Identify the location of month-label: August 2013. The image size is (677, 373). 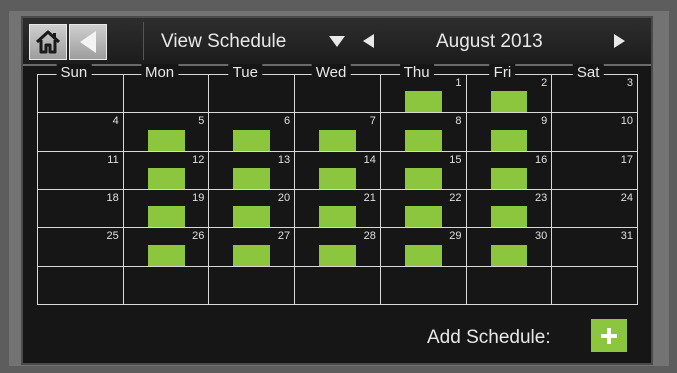
(489, 41).